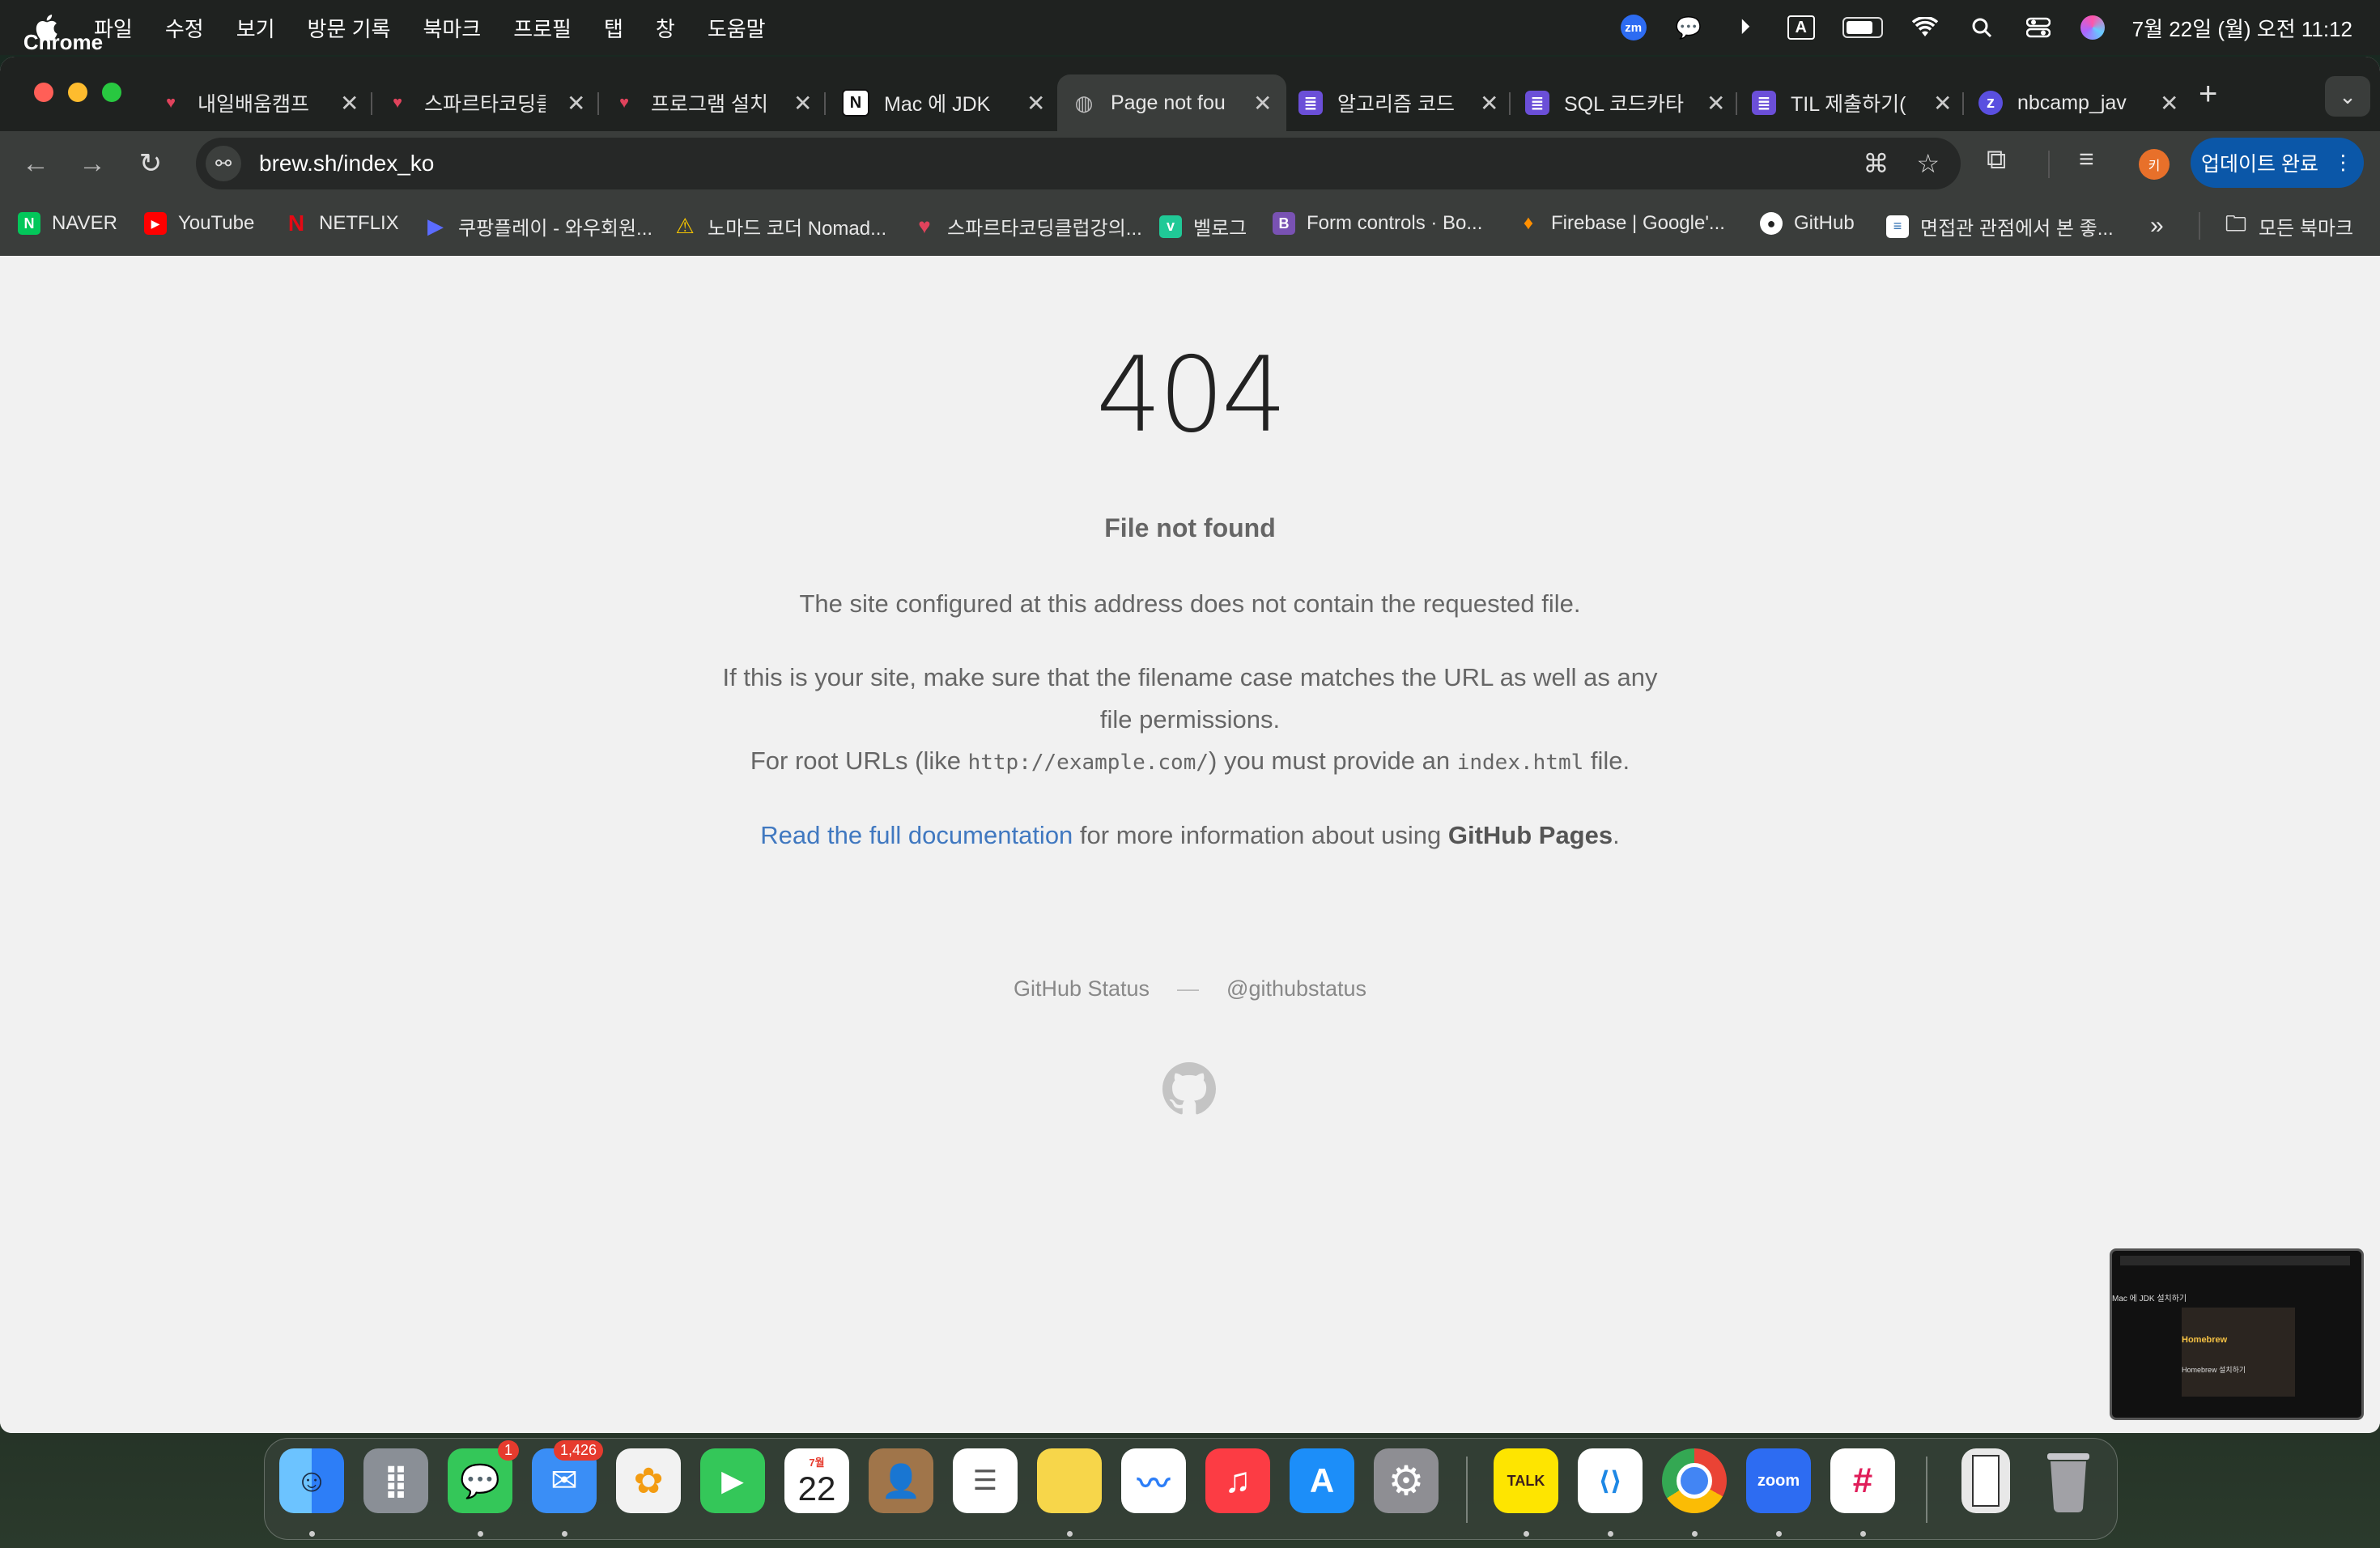  Describe the element at coordinates (2242, 28) in the screenshot. I see `menu-clock: 7월 22일 (월) 오전 11:12` at that location.